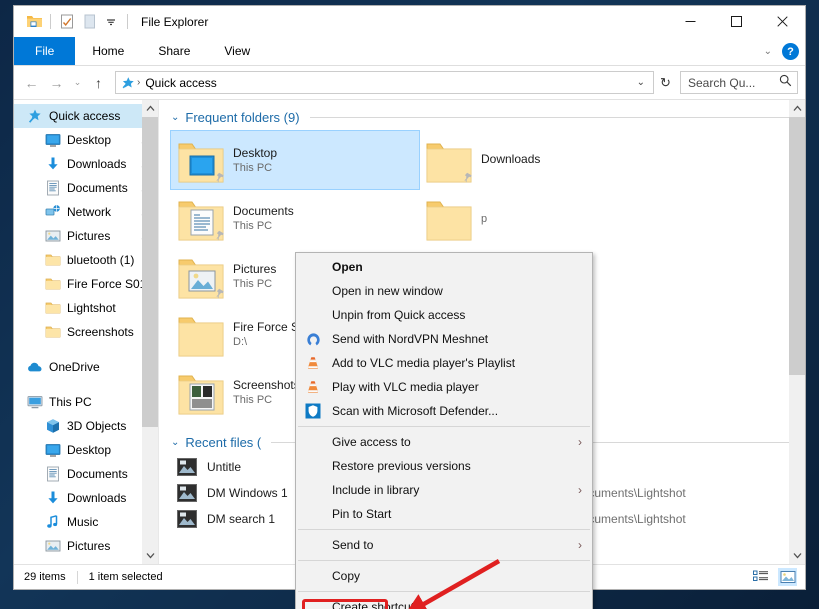 The width and height of the screenshot is (819, 609). Describe the element at coordinates (384, 82) in the screenshot. I see `address-input: › Quick access ⌄` at that location.